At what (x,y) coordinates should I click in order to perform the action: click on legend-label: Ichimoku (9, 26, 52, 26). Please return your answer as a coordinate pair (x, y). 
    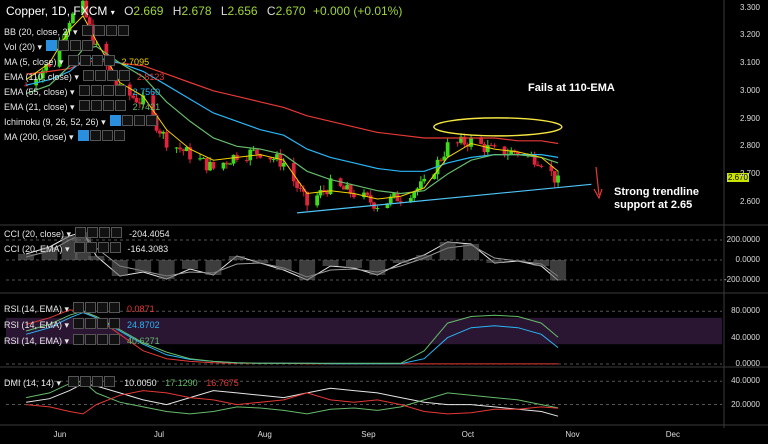
    Looking at the image, I should click on (51, 122).